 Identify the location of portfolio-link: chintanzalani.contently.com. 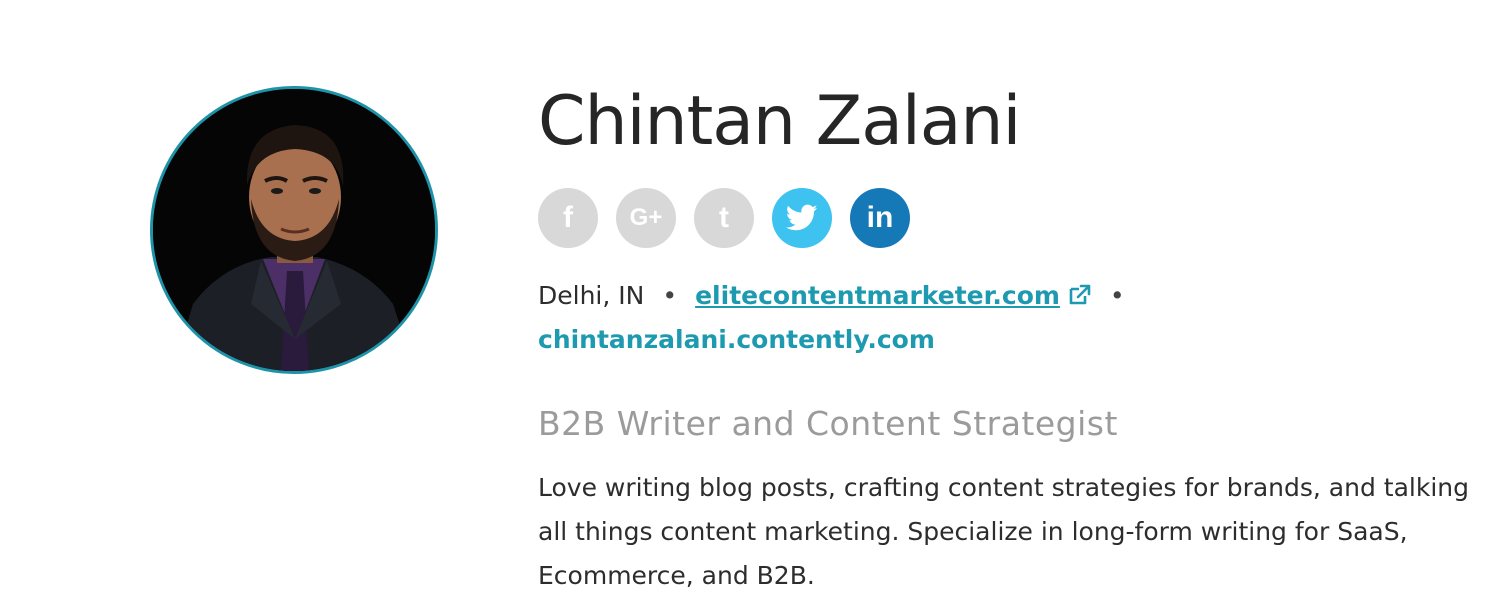
(840, 340).